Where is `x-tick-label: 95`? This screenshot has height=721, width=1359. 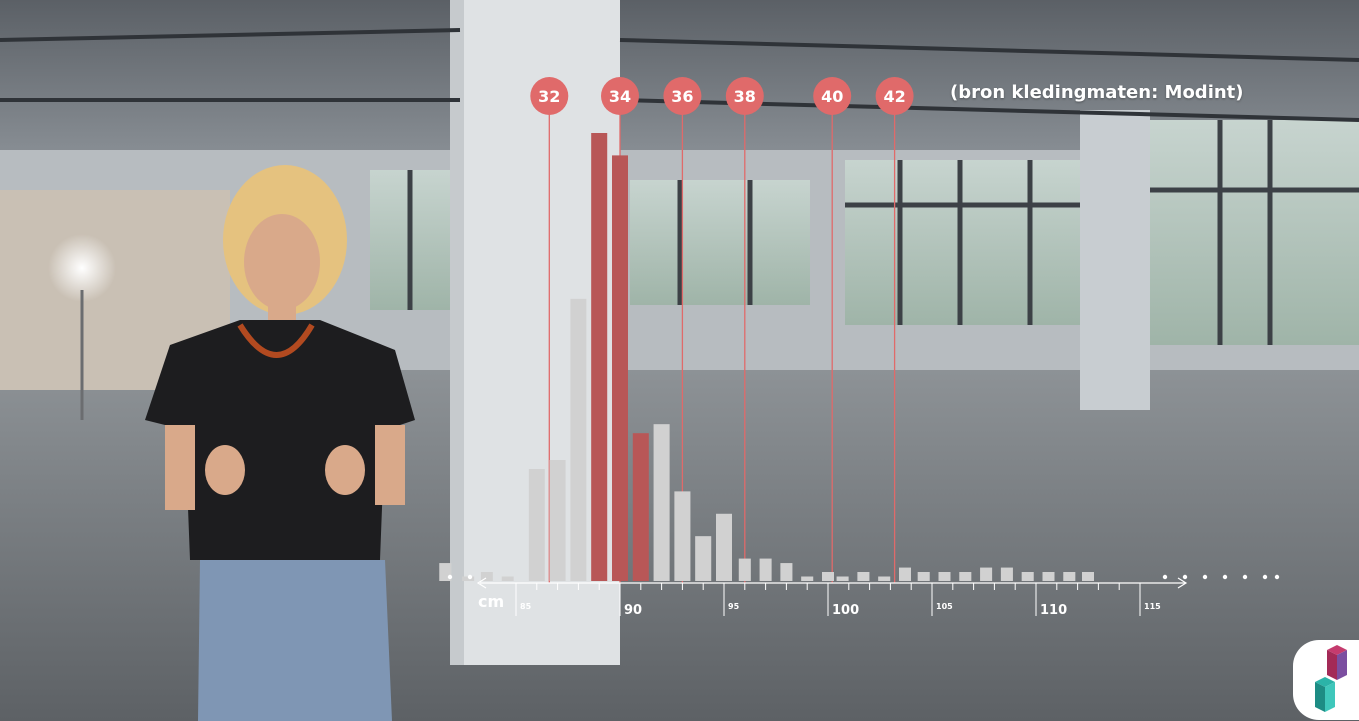
x-tick-label: 95 is located at coordinates (734, 606).